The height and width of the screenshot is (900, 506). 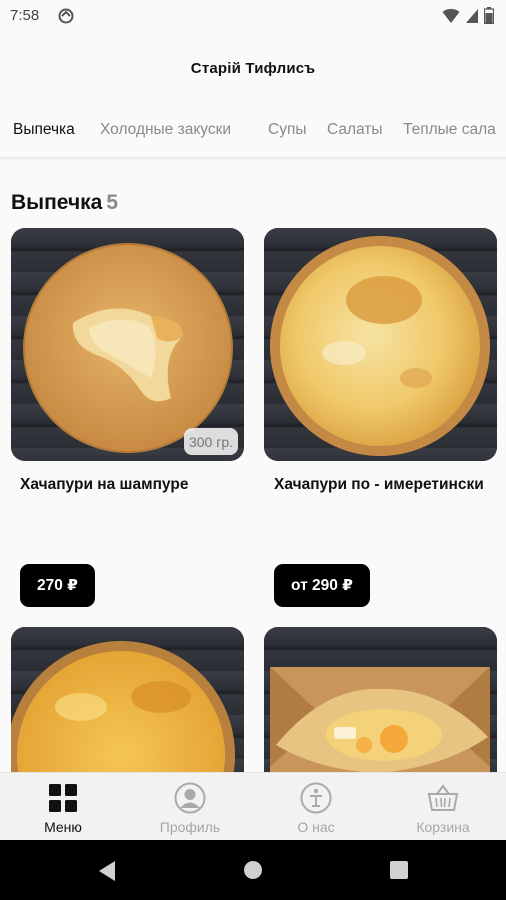 What do you see at coordinates (130, 484) in the screenshot?
I see `product-name: Хачапури на шампуре` at bounding box center [130, 484].